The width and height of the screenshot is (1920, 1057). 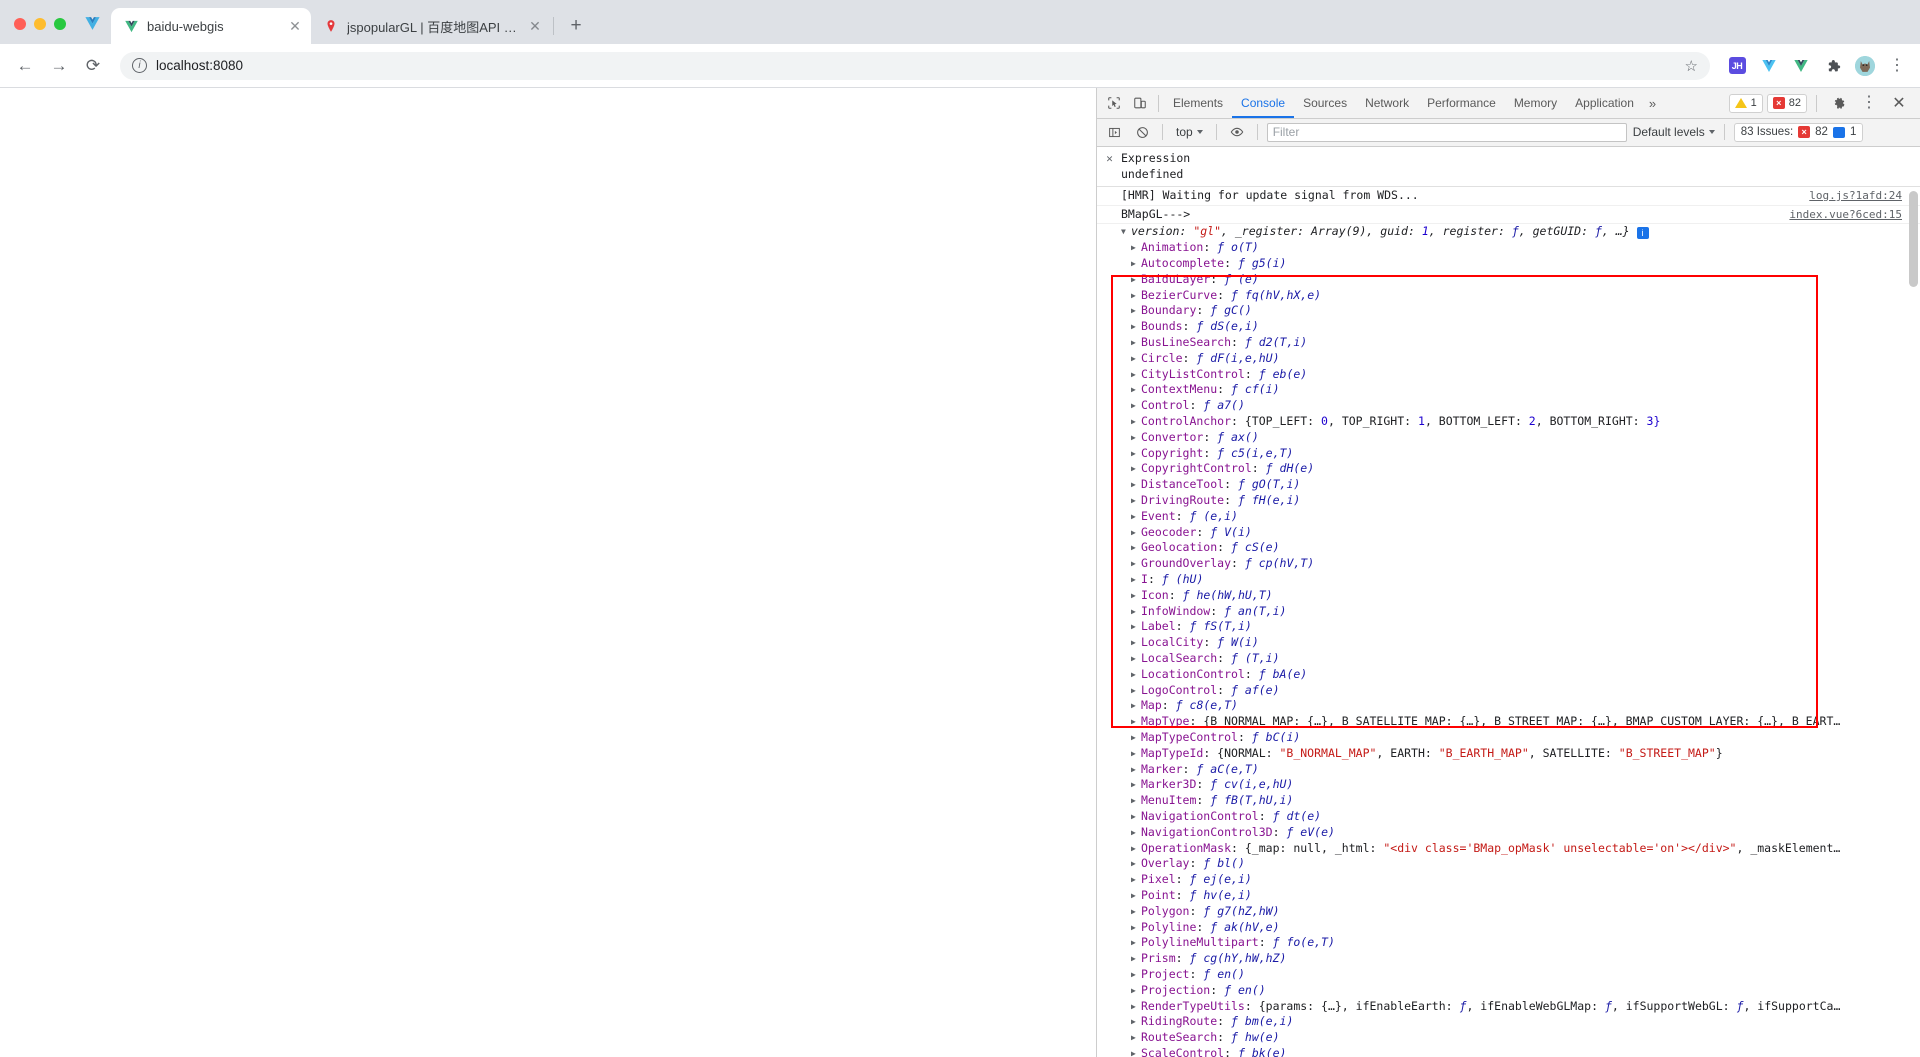 I want to click on clear-console-icon, so click(x=1142, y=132).